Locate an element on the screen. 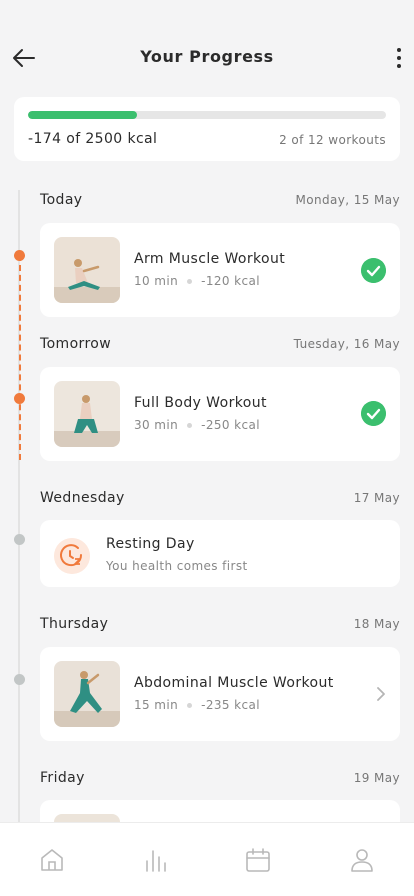 The image size is (414, 896). workout-kcal: -250 kcal is located at coordinates (231, 425).